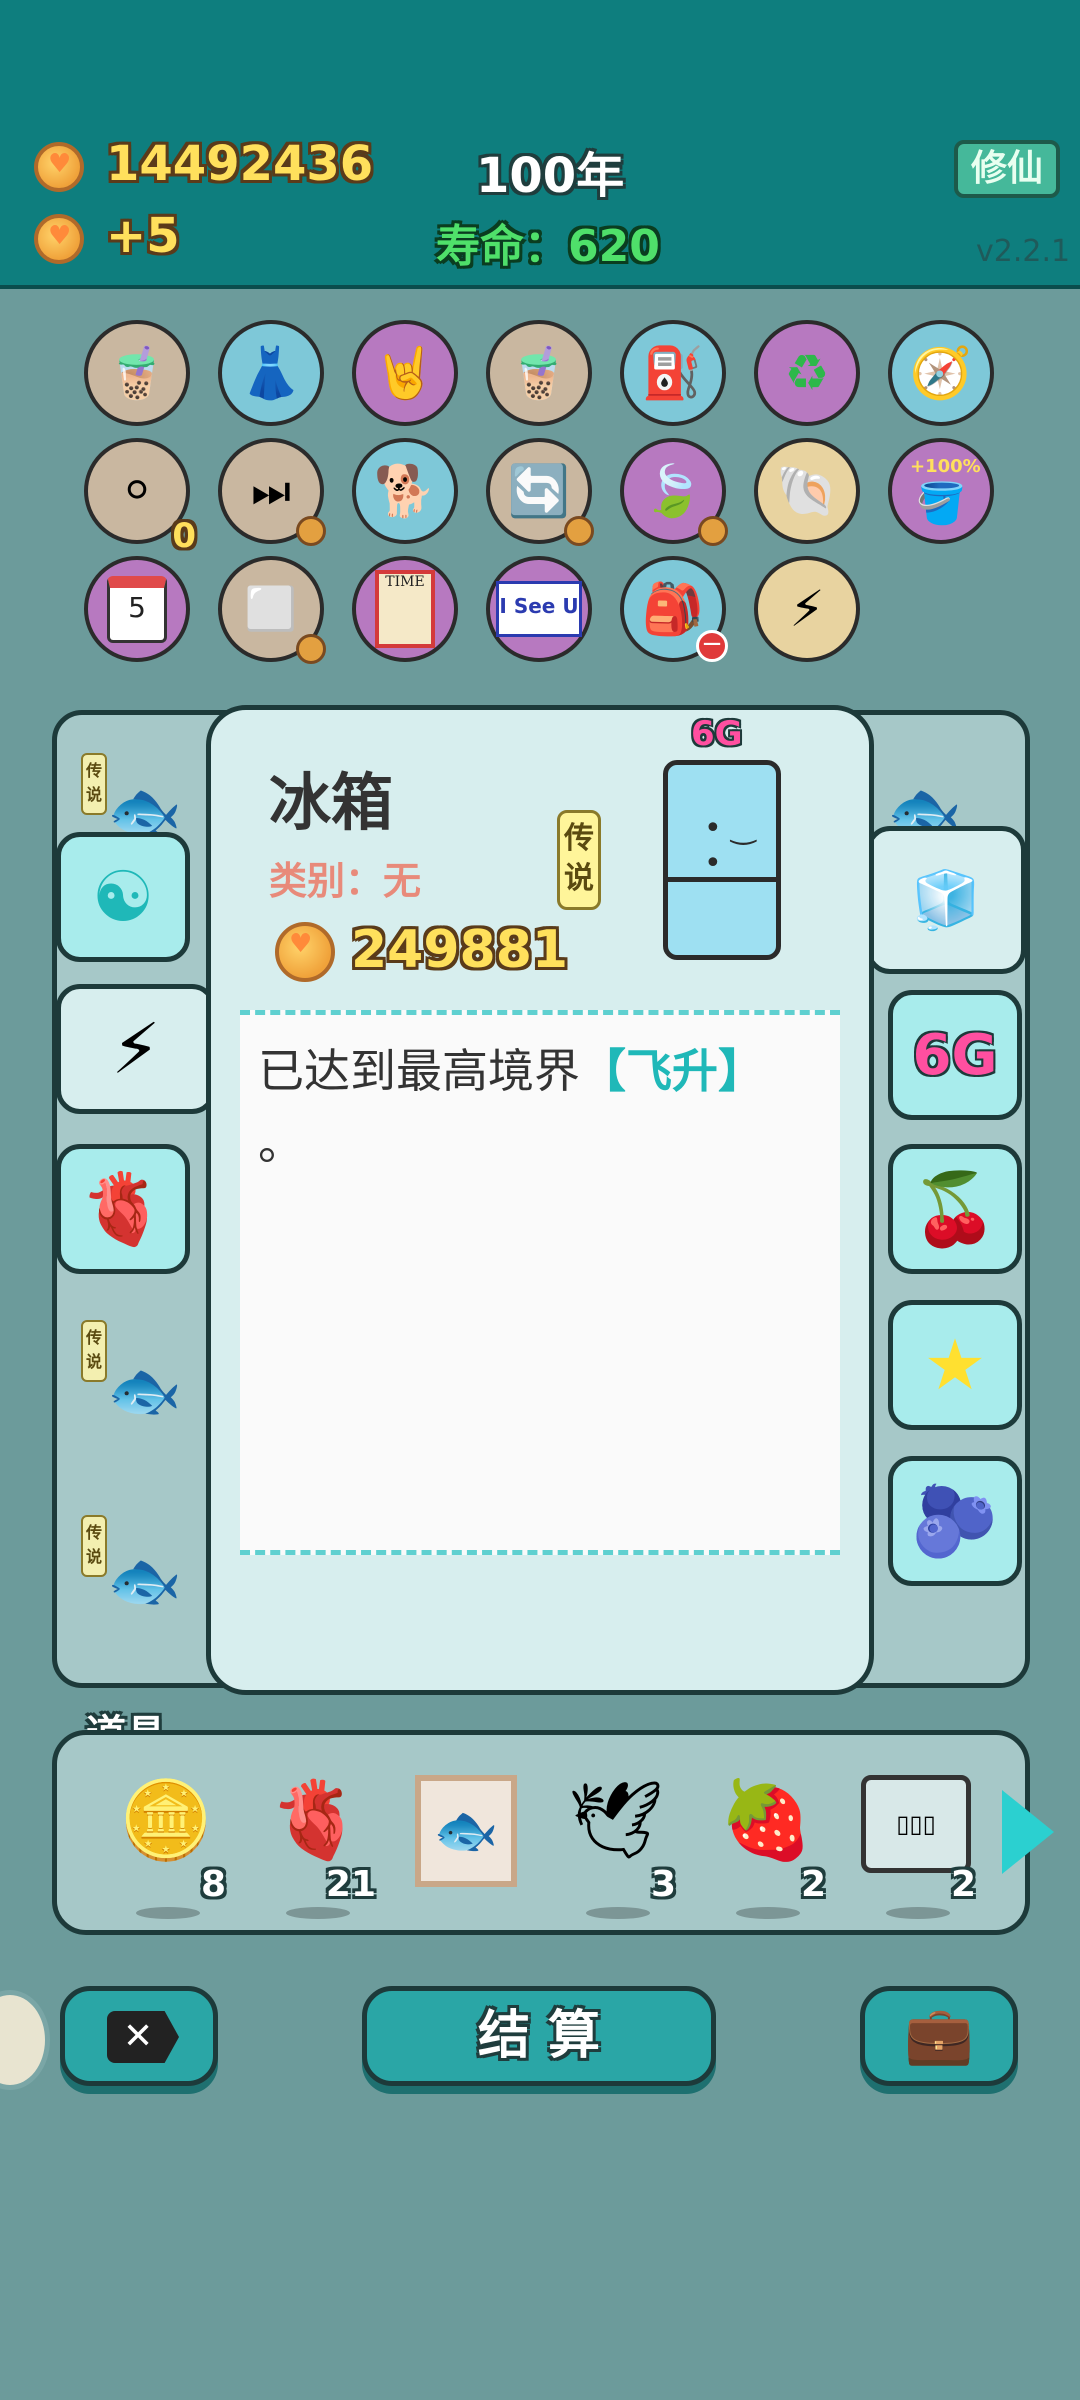  Describe the element at coordinates (663, 1884) in the screenshot. I see `item-count: 3` at that location.